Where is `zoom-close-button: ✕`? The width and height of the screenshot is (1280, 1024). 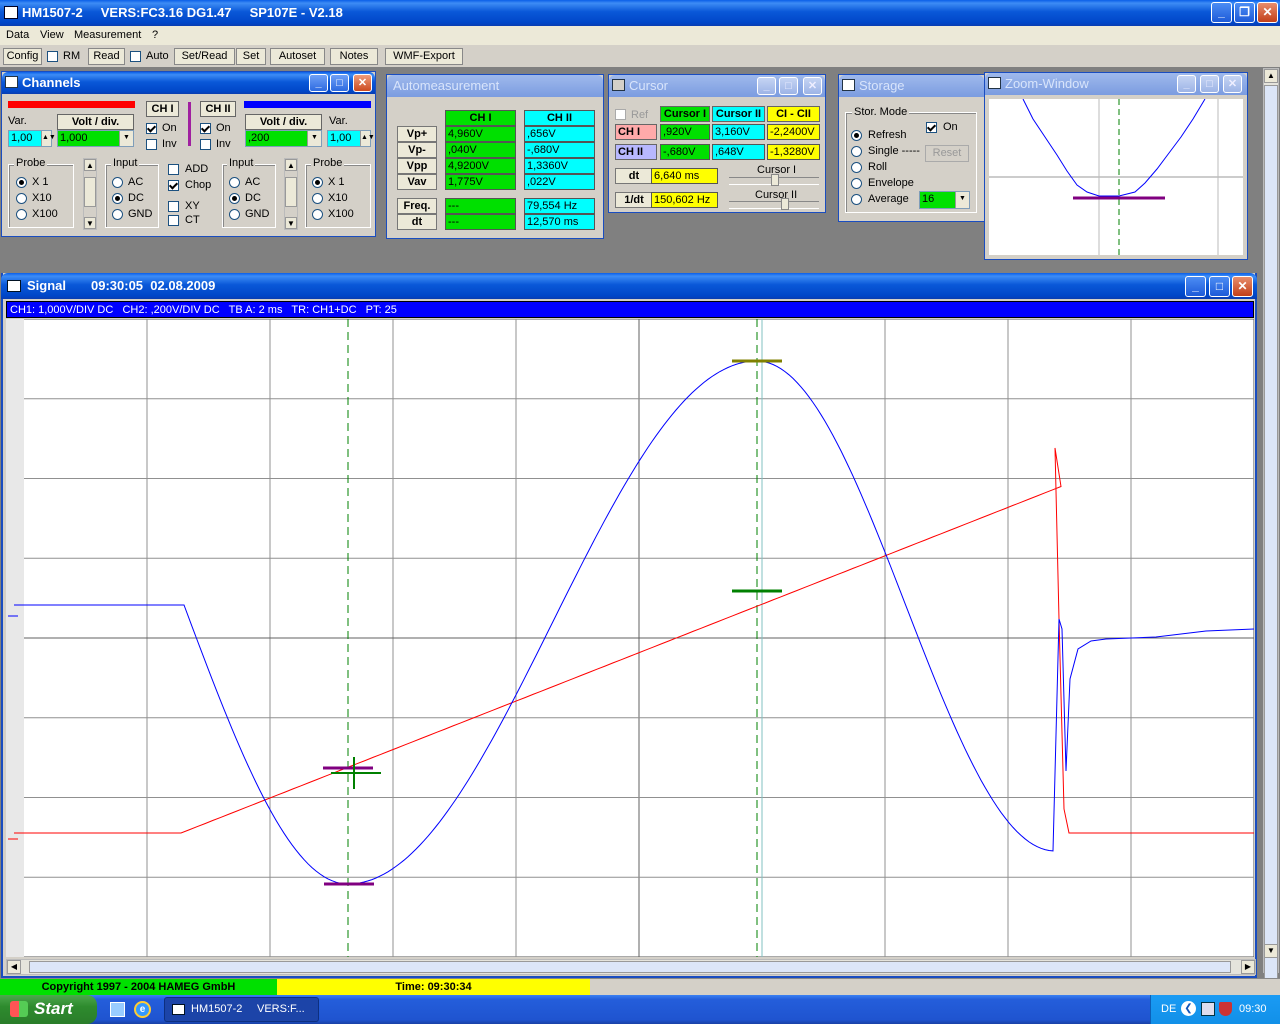 zoom-close-button: ✕ is located at coordinates (1232, 84).